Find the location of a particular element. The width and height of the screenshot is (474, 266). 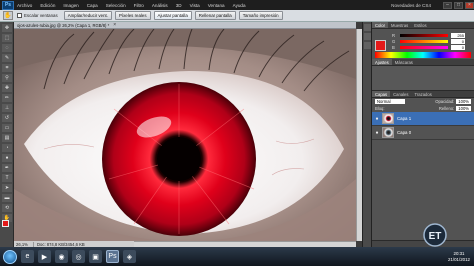

dodge-tool-icon: ● is located at coordinates (7, 158).